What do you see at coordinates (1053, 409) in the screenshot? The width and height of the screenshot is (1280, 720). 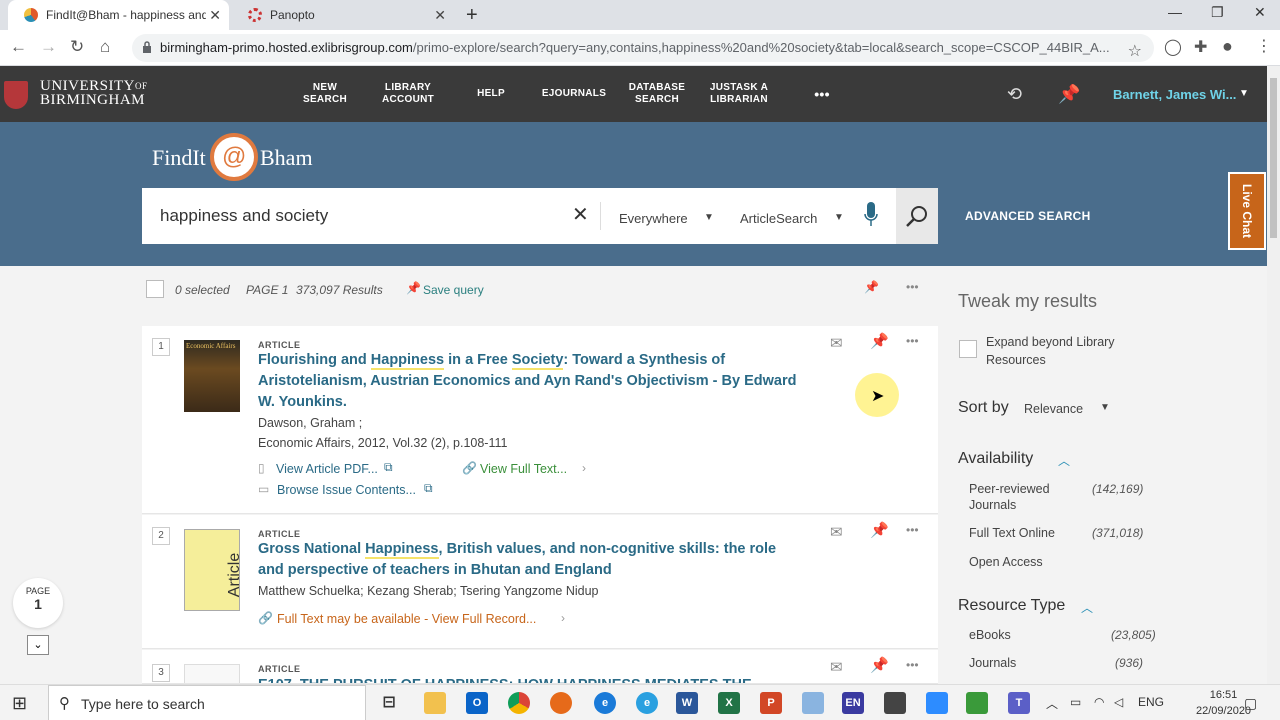 I see `sort-select: Relevance` at bounding box center [1053, 409].